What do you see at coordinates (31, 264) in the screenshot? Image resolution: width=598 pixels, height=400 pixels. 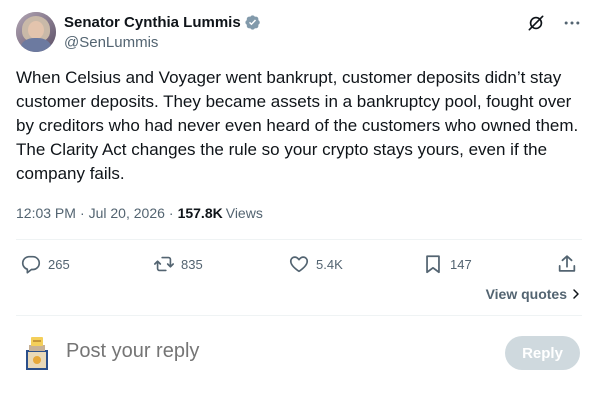 I see `reply-icon` at bounding box center [31, 264].